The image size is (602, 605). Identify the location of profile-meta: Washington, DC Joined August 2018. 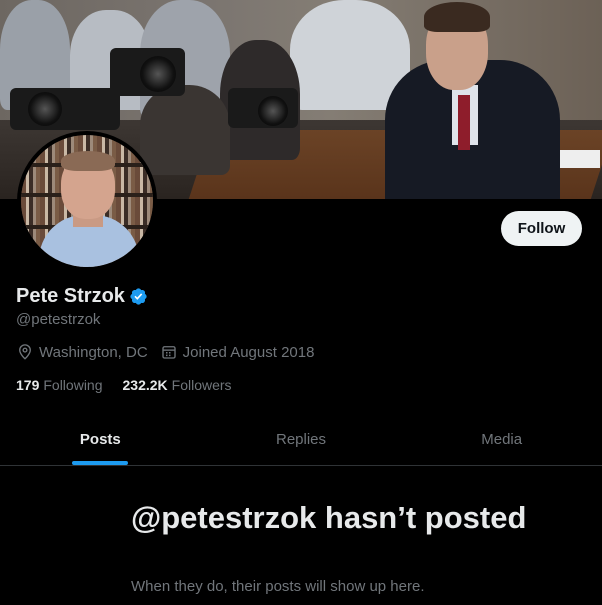
(171, 352).